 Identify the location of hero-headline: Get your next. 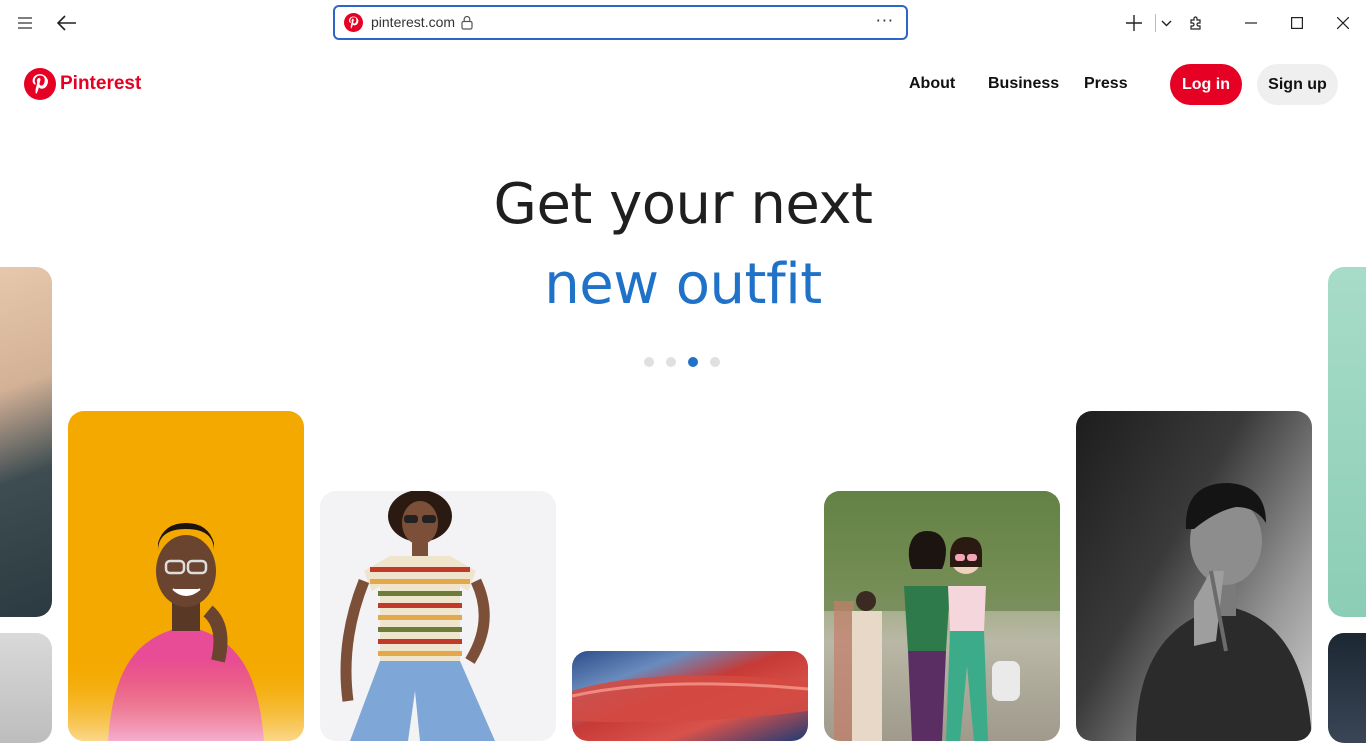
(683, 204).